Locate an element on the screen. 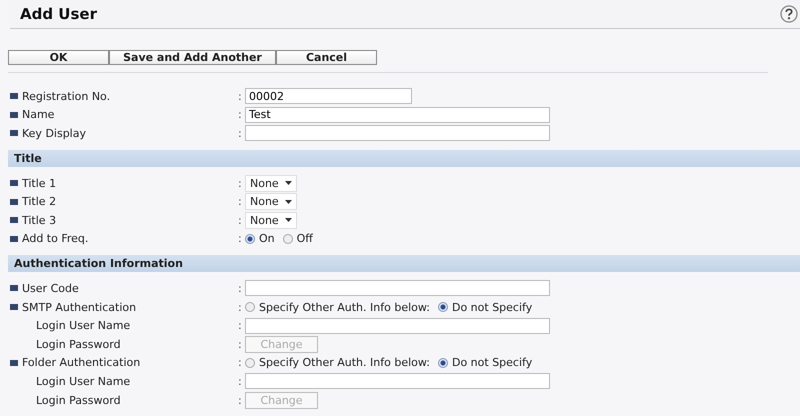 Image resolution: width=800 pixels, height=416 pixels. action-button: Cancel is located at coordinates (326, 57).